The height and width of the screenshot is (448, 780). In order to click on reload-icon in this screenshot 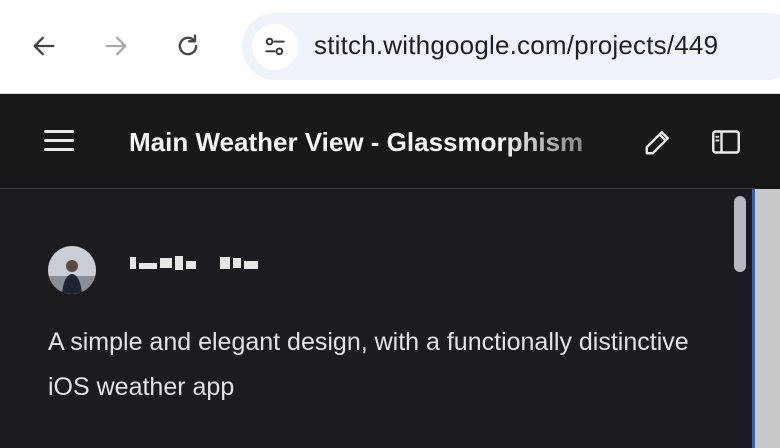, I will do `click(188, 45)`.